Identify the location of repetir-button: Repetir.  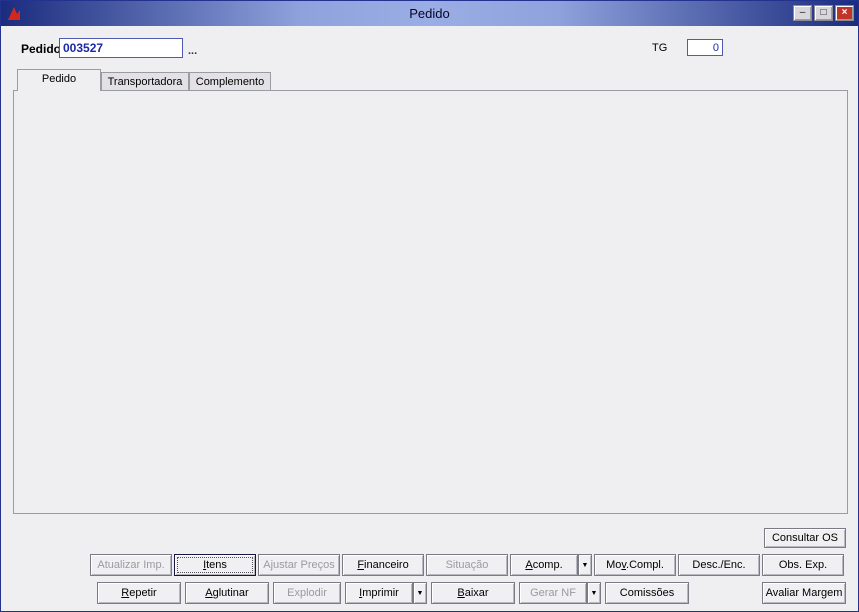
(139, 593).